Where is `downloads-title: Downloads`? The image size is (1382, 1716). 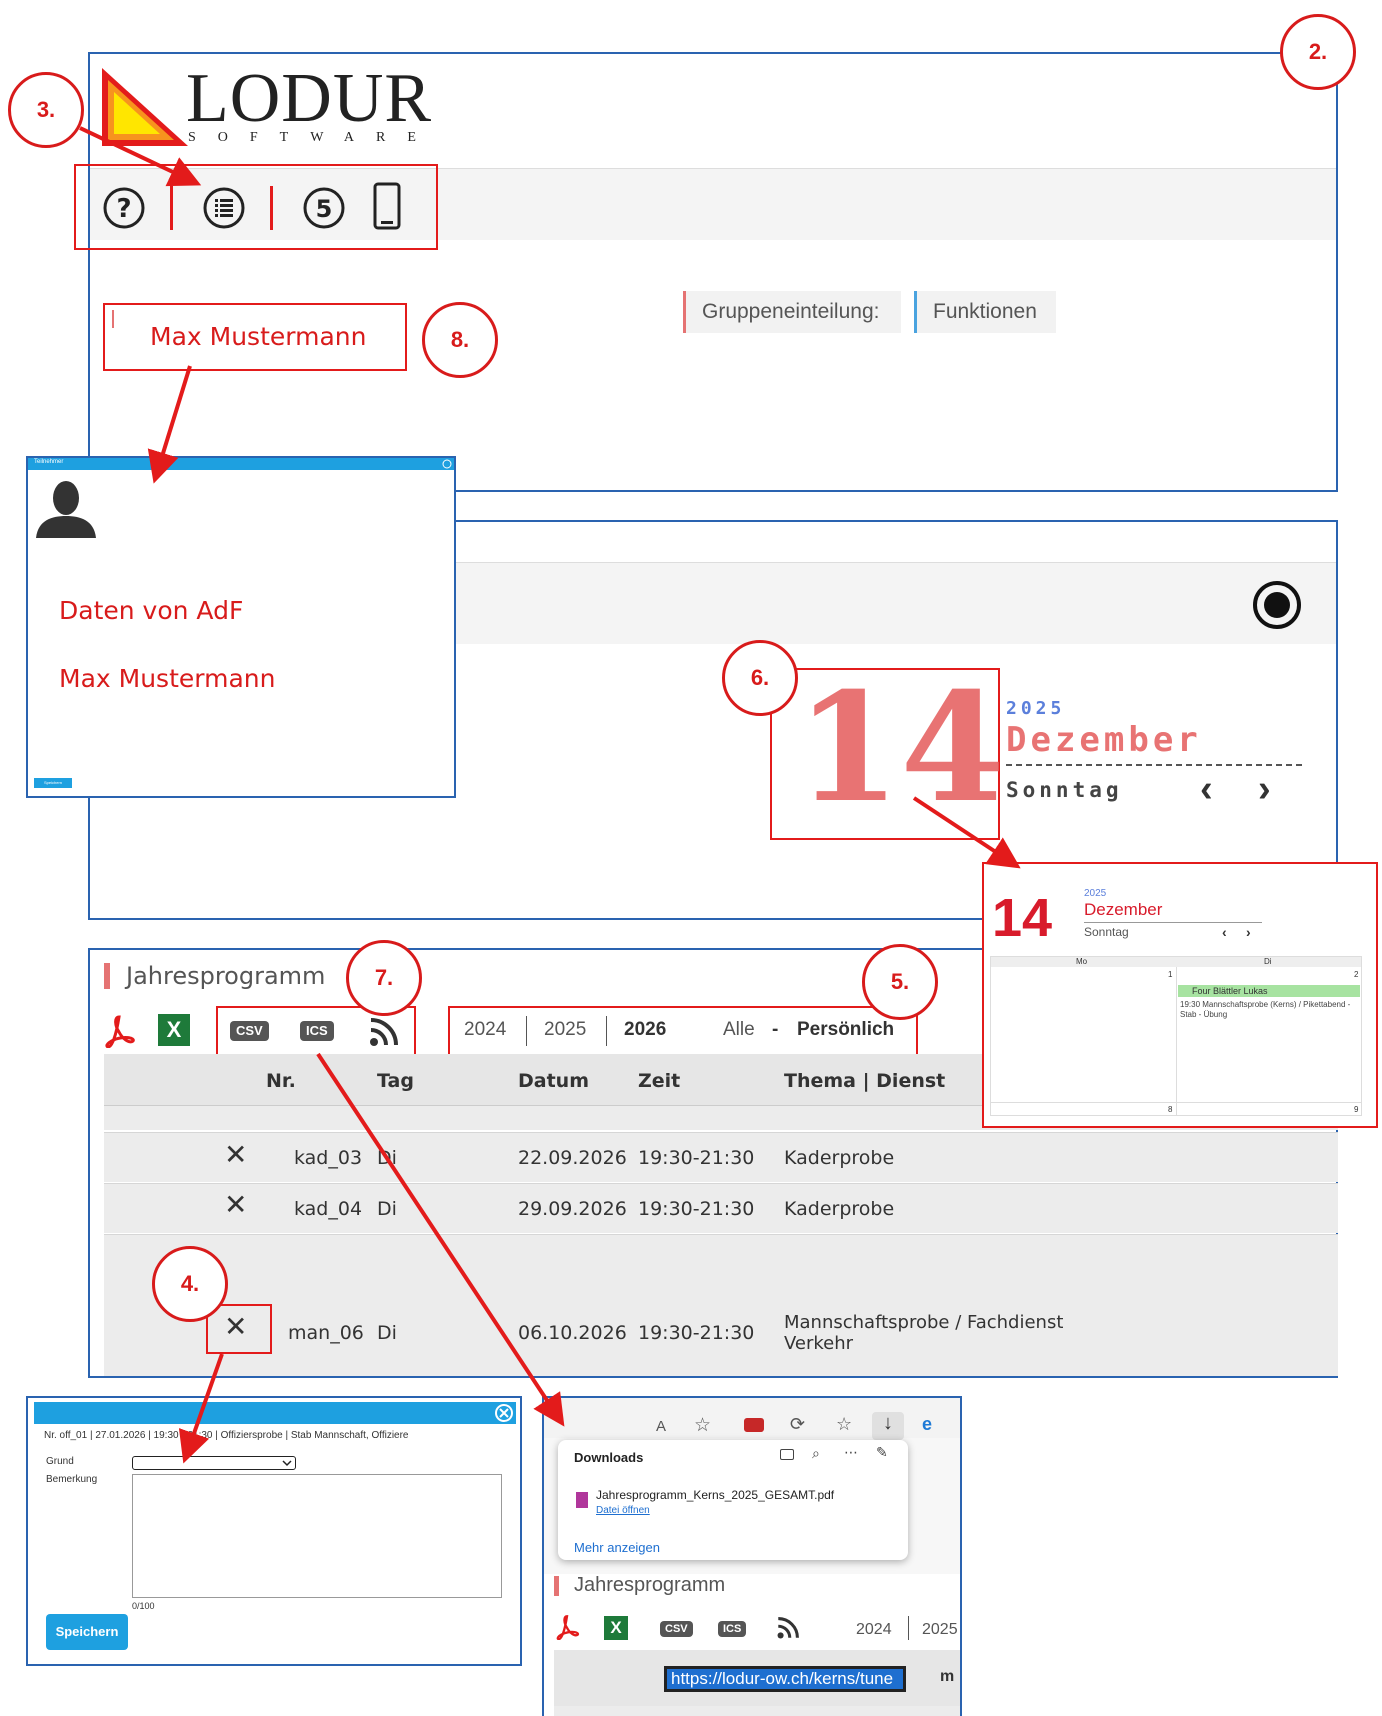 downloads-title: Downloads is located at coordinates (609, 1457).